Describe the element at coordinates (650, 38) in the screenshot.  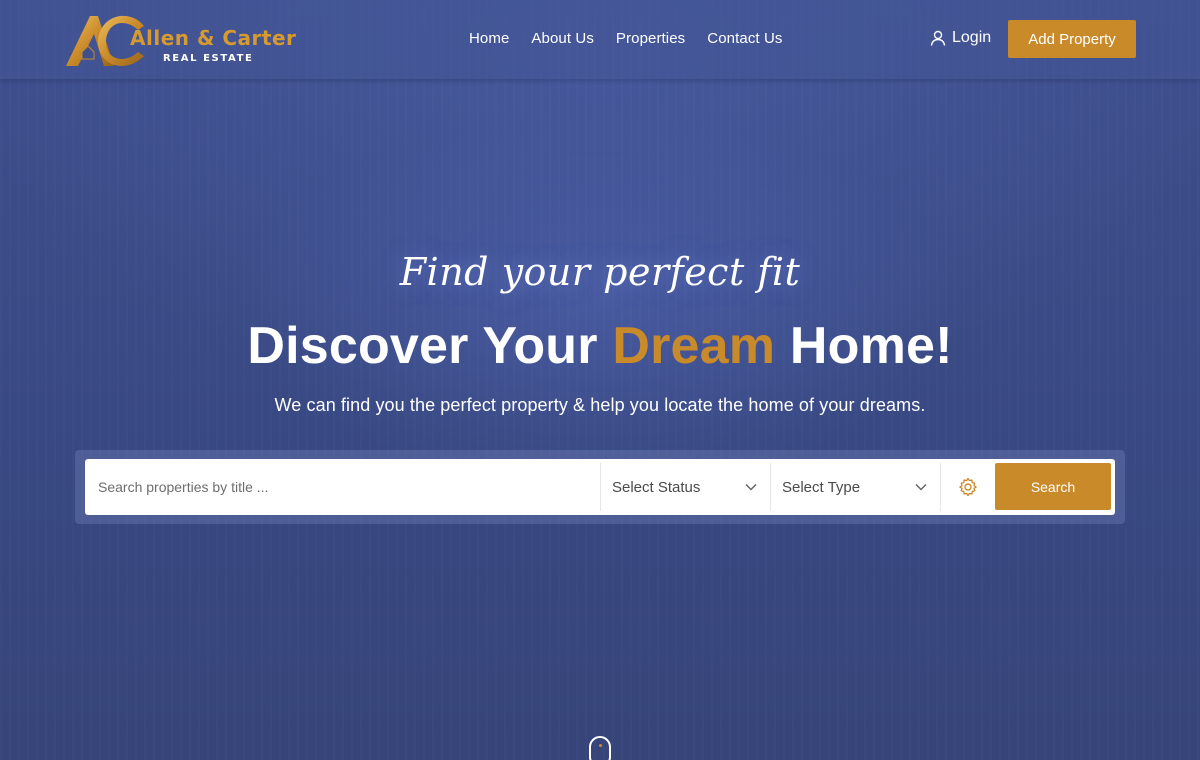
I see `nav-properties: Properties` at that location.